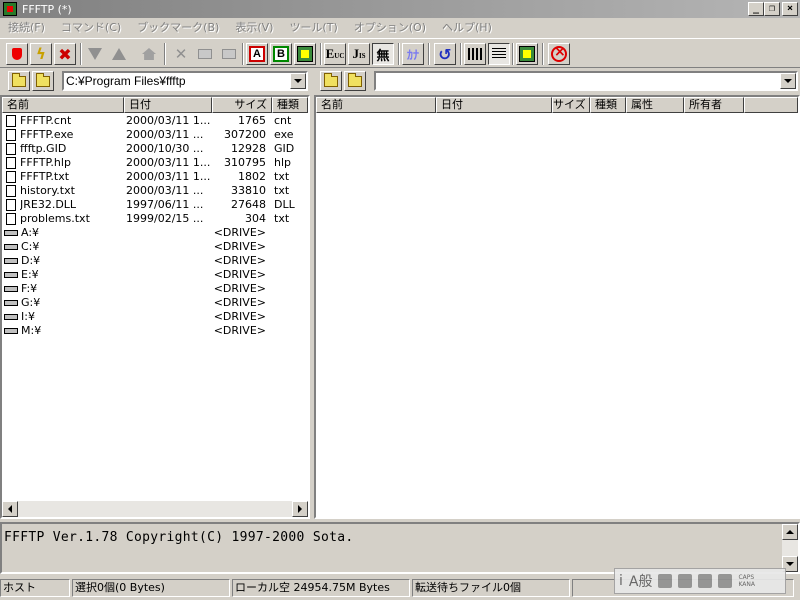 This screenshot has height=600, width=800. What do you see at coordinates (714, 105) in the screenshot?
I see `col-owner: 所有者` at bounding box center [714, 105].